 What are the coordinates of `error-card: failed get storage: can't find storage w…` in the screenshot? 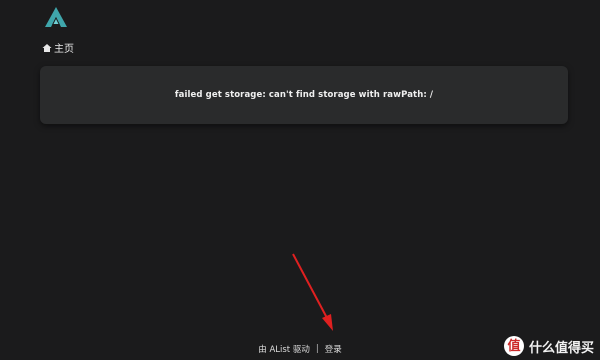 It's located at (304, 95).